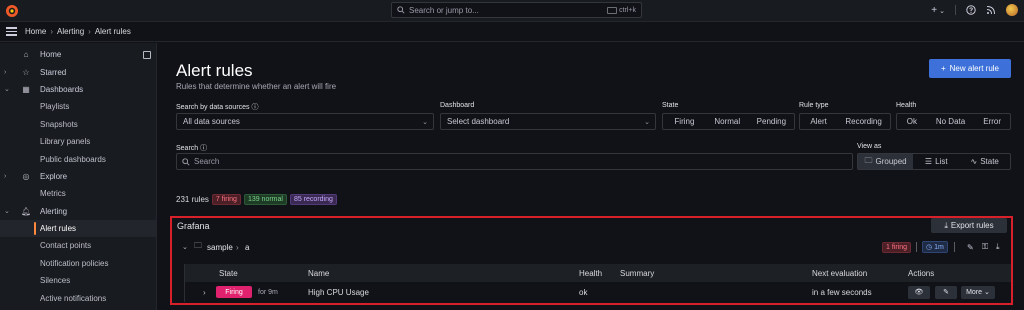 Image resolution: width=1024 pixels, height=310 pixels. I want to click on breadcrumb-home: Home, so click(35, 31).